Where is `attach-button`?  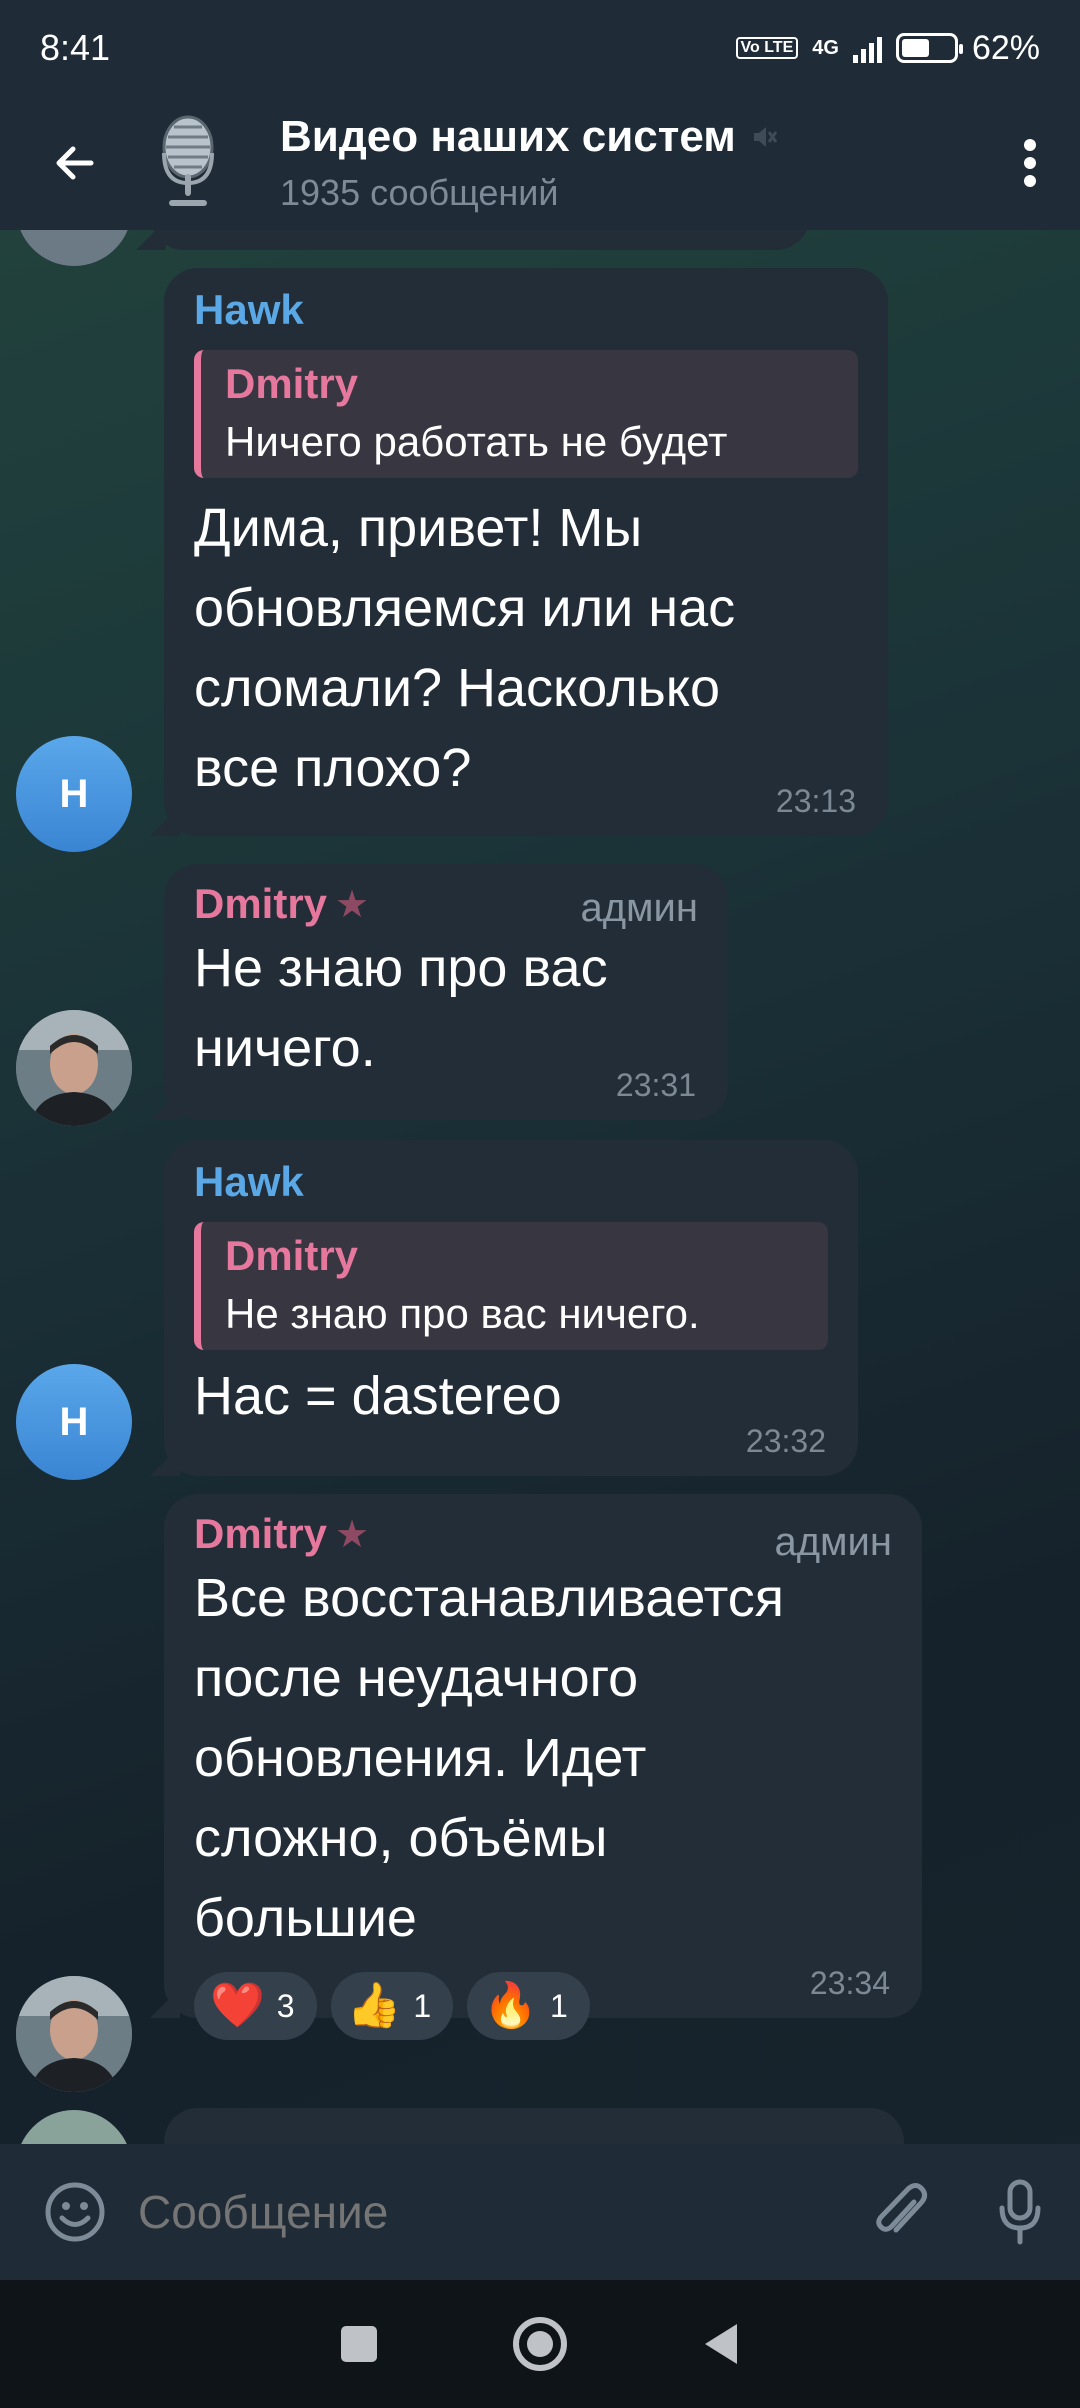 attach-button is located at coordinates (900, 2212).